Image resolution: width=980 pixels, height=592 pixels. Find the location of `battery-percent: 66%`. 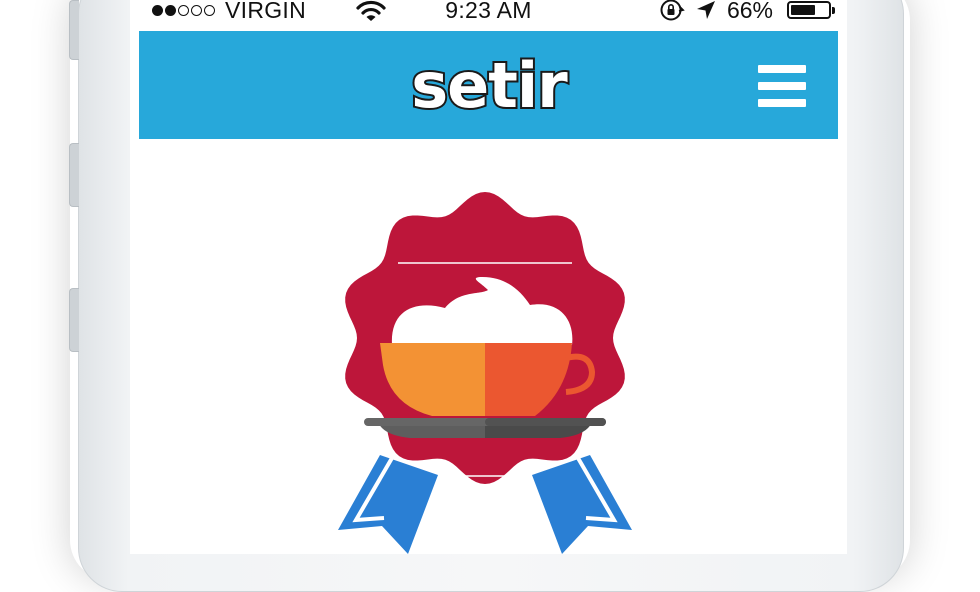

battery-percent: 66% is located at coordinates (749, 11).